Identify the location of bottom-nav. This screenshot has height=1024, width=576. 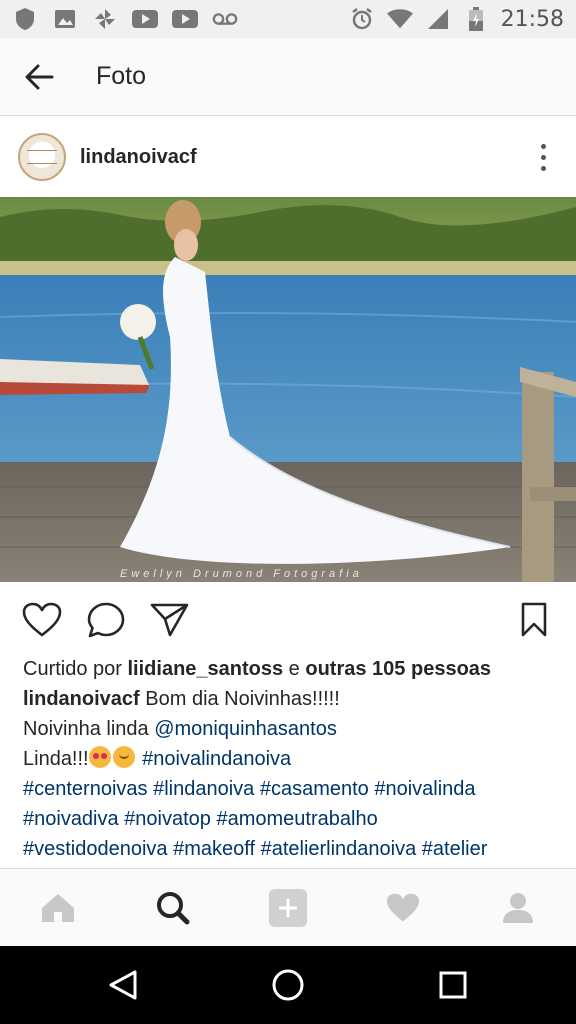
(288, 907).